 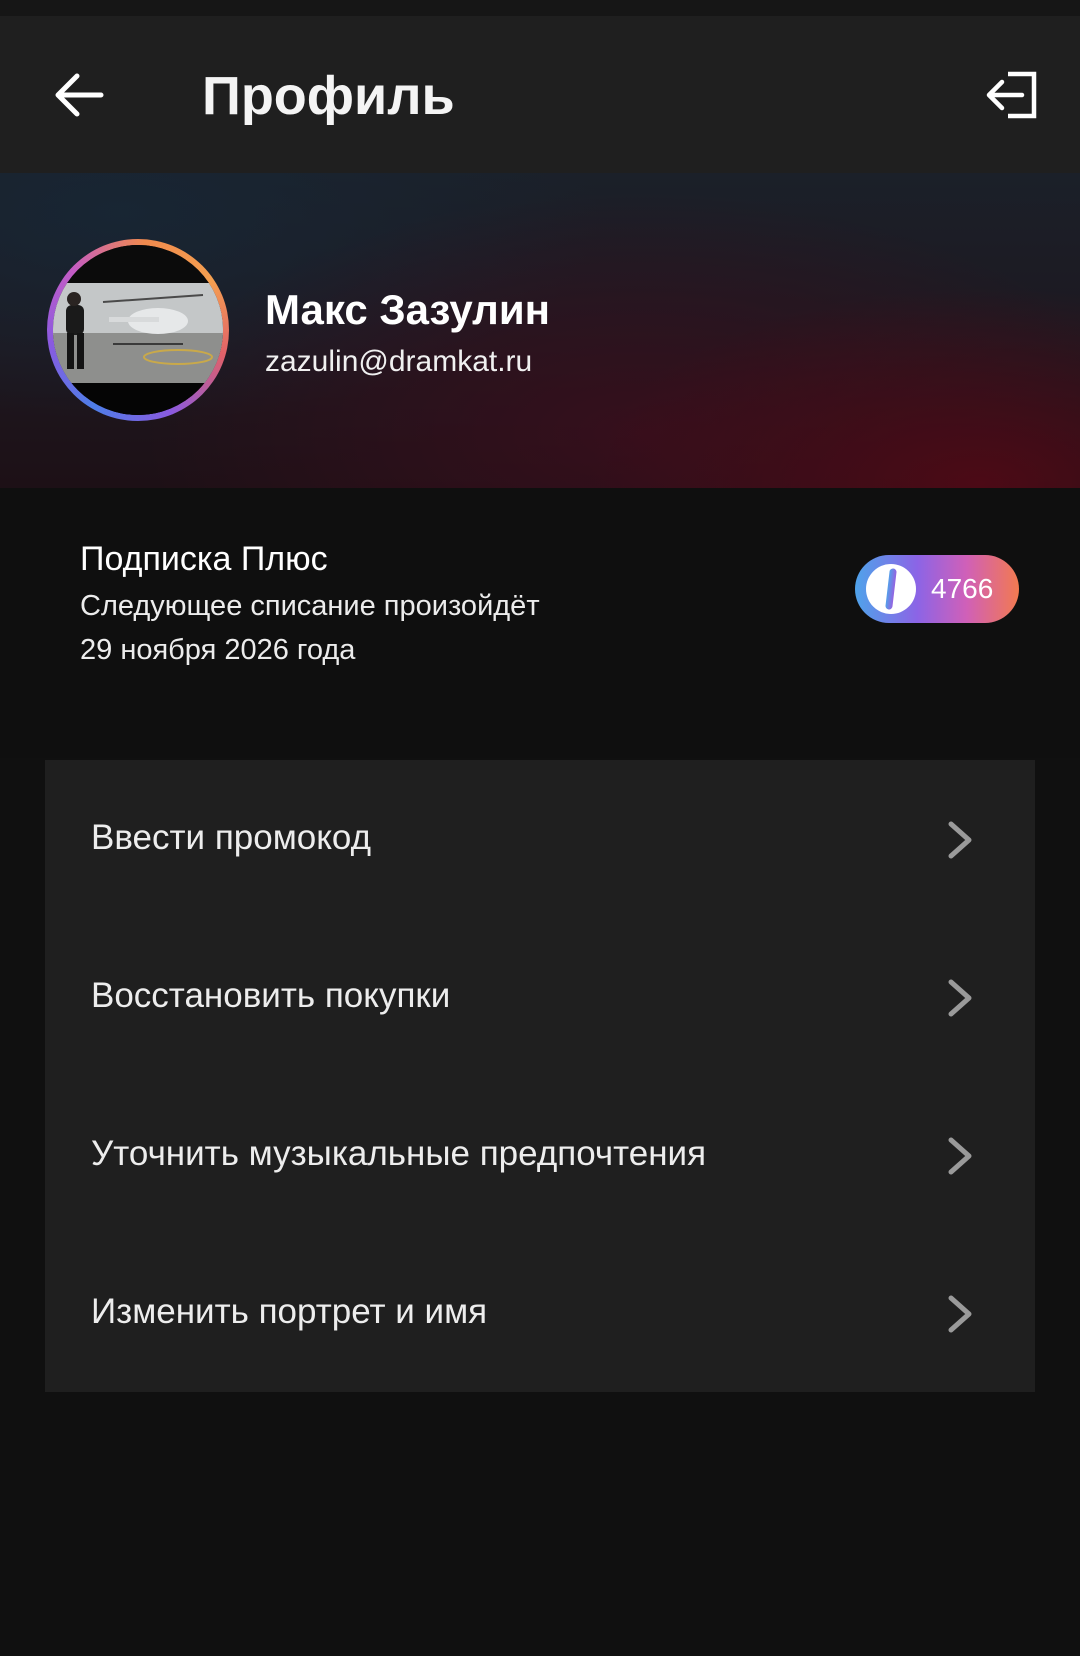 I want to click on arrow-left-icon, so click(x=79, y=95).